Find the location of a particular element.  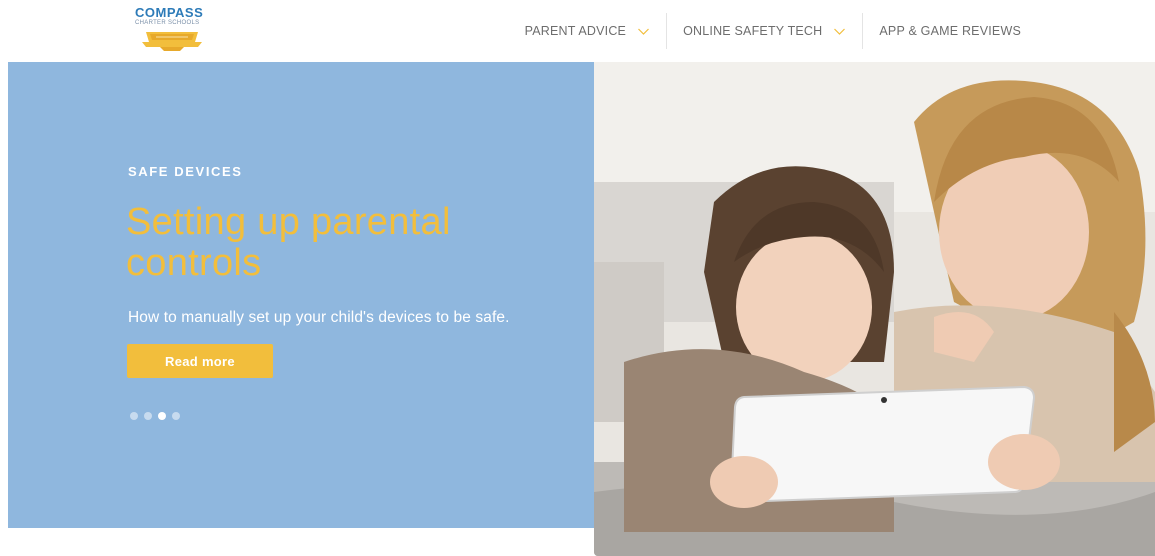

read-more-button: Read more is located at coordinates (200, 361).